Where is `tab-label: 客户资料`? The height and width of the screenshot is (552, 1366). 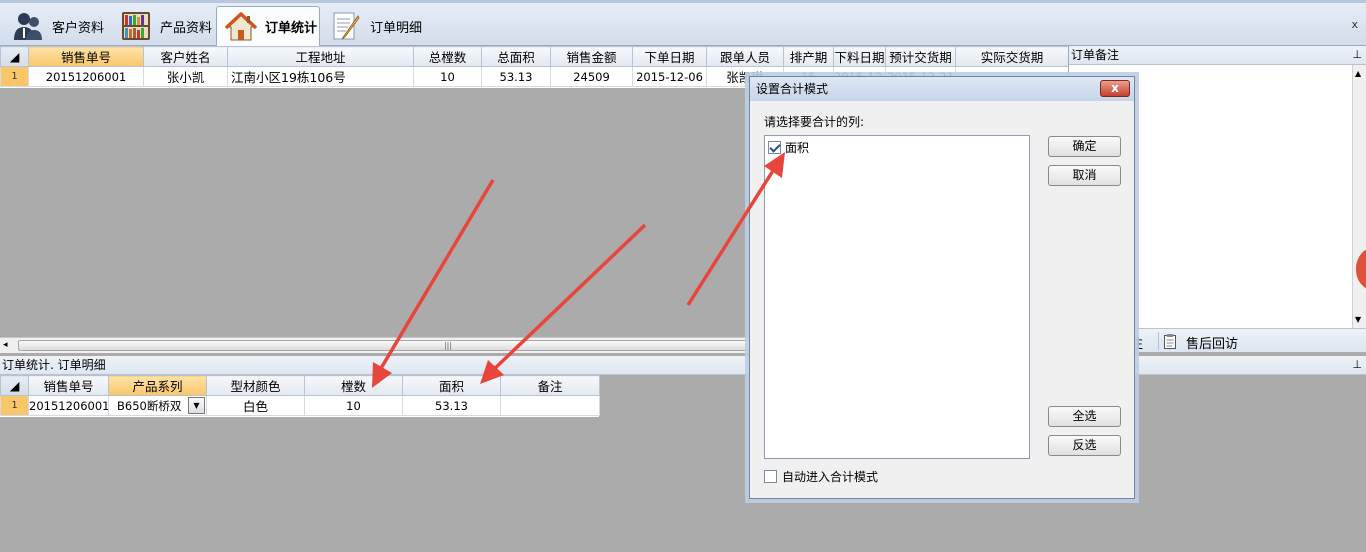
tab-label: 客户资料 is located at coordinates (78, 28).